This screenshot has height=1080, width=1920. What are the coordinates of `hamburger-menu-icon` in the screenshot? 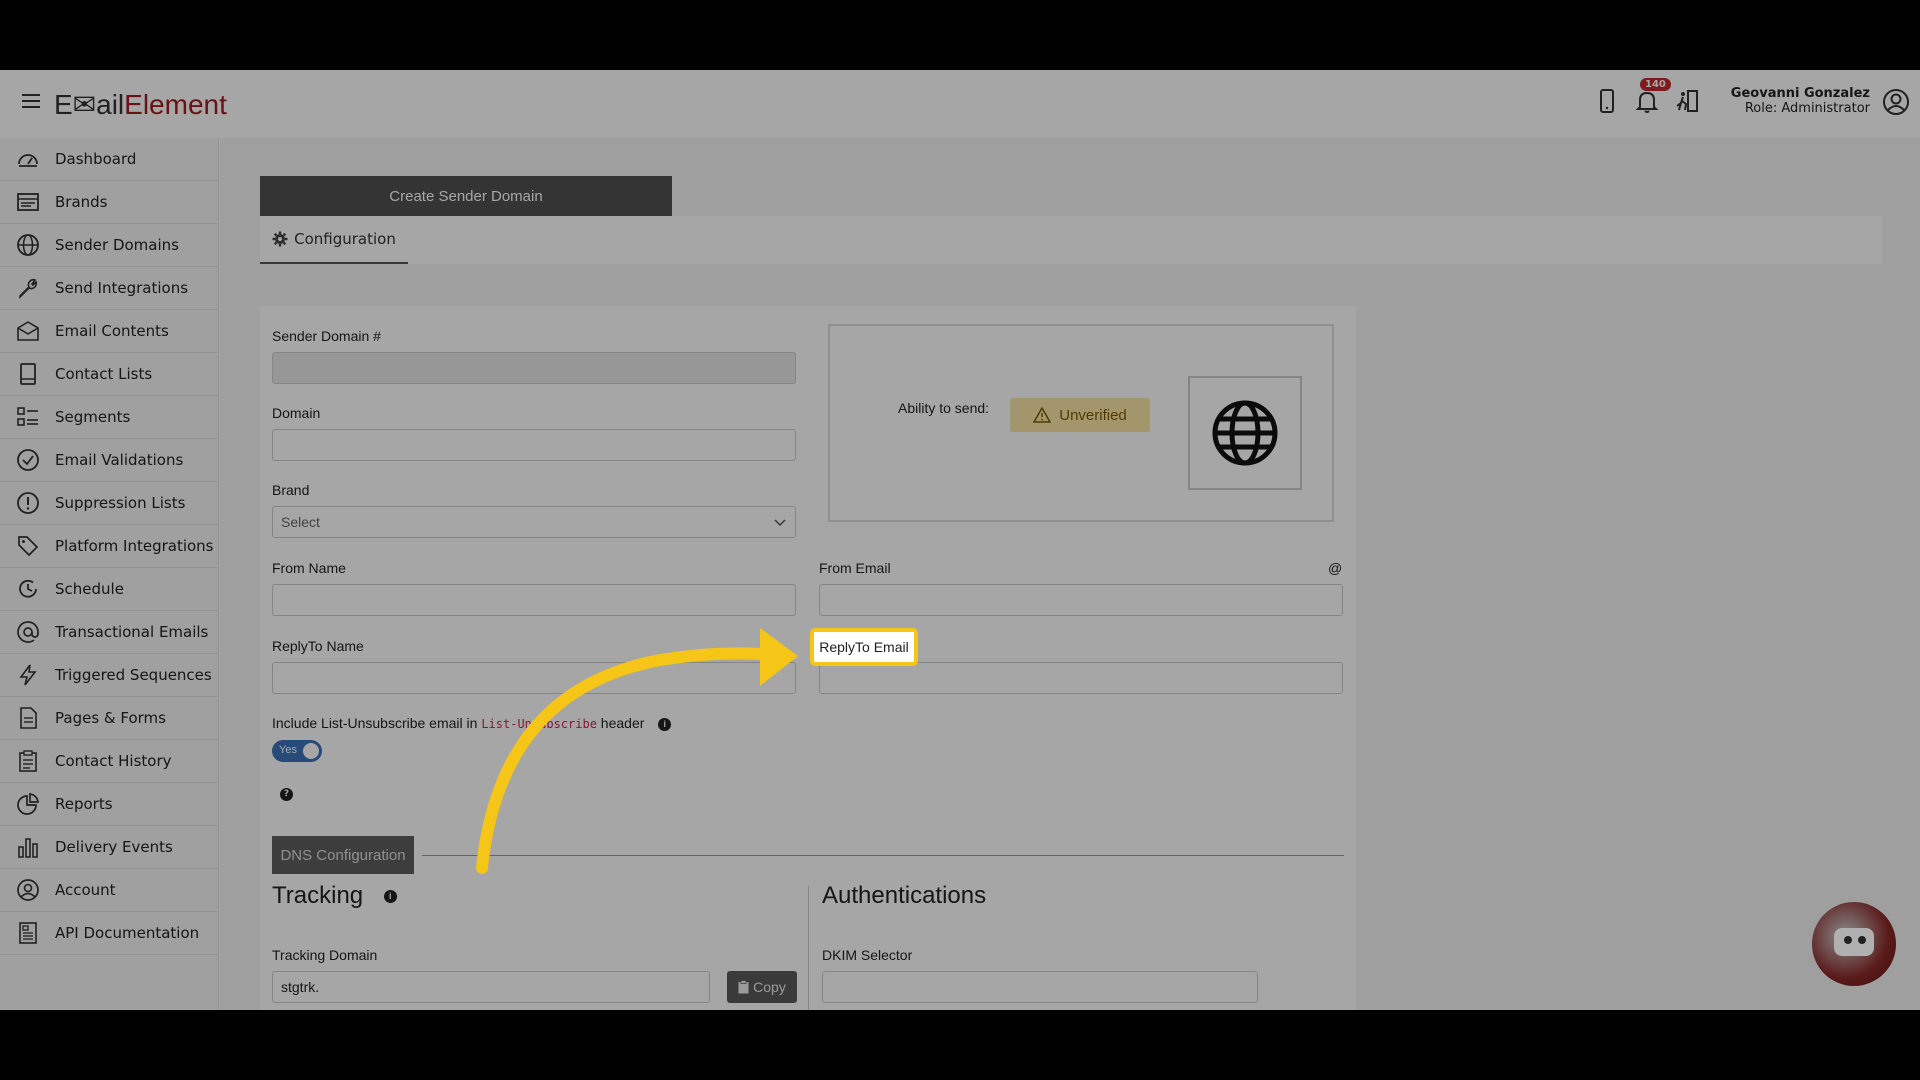 It's located at (31, 102).